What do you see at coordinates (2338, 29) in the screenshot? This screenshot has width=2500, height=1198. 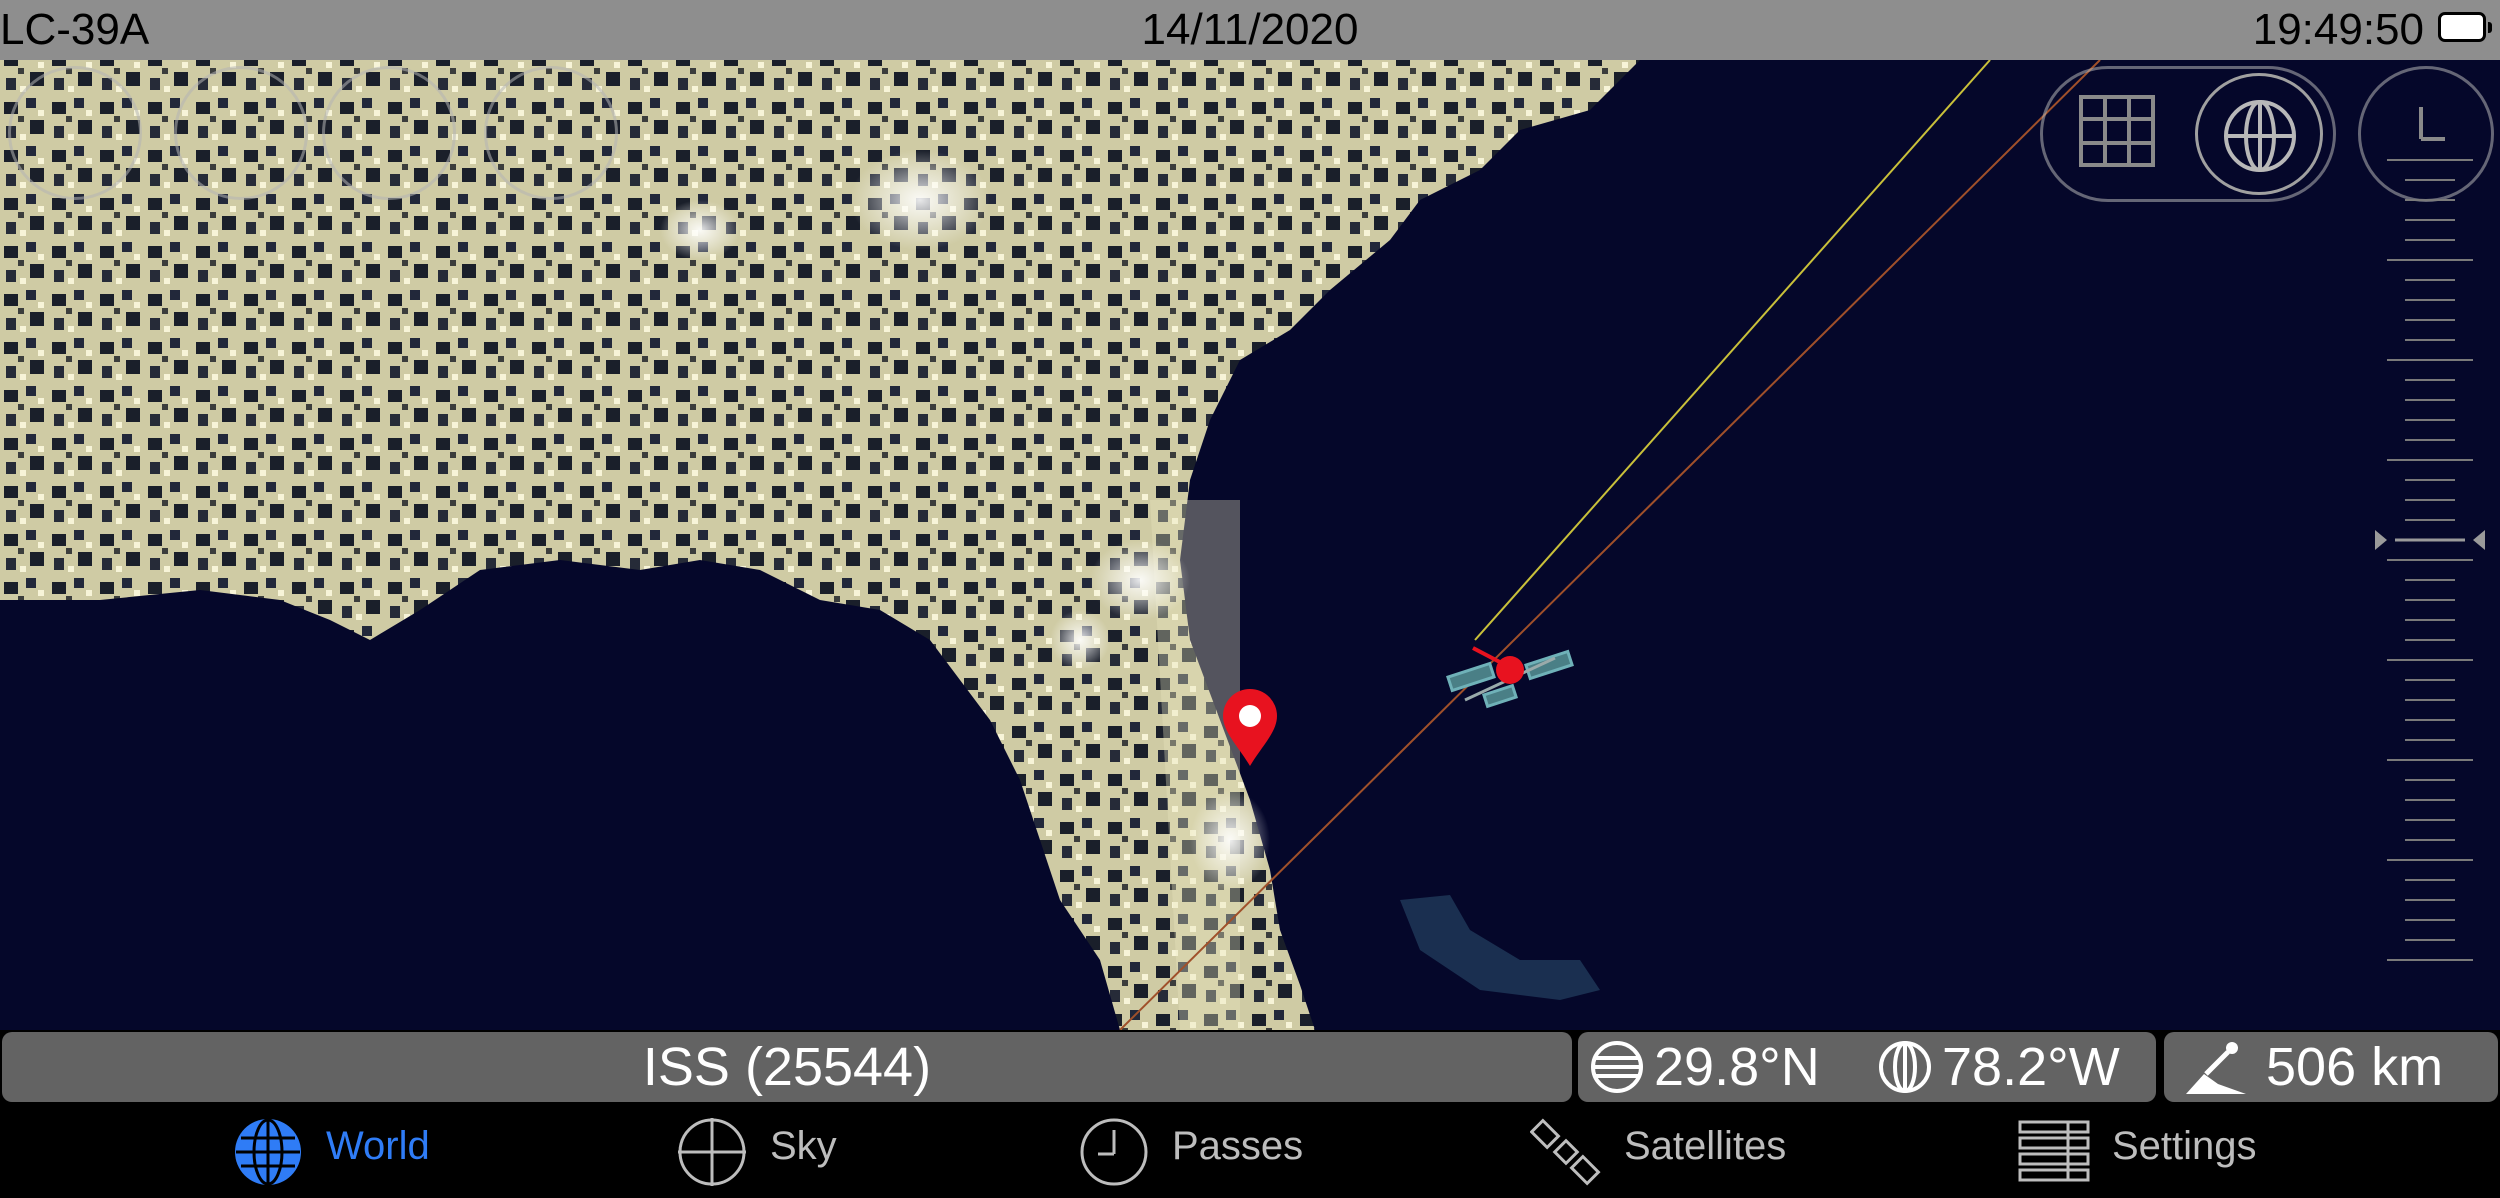 I see `time-label: 19:49:50` at bounding box center [2338, 29].